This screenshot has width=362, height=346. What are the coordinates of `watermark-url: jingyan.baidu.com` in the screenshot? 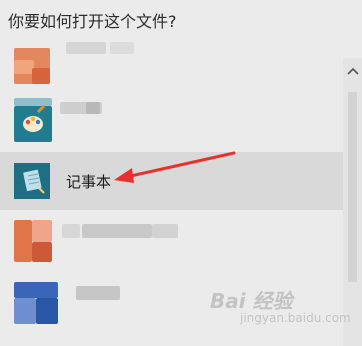 It's located at (295, 318).